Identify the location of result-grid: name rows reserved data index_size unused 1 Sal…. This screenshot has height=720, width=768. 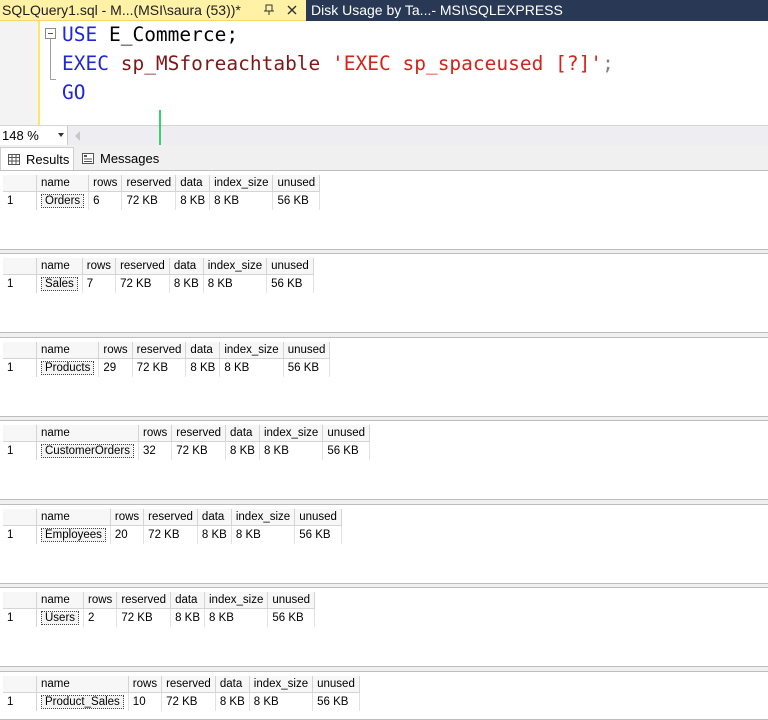
(384, 293).